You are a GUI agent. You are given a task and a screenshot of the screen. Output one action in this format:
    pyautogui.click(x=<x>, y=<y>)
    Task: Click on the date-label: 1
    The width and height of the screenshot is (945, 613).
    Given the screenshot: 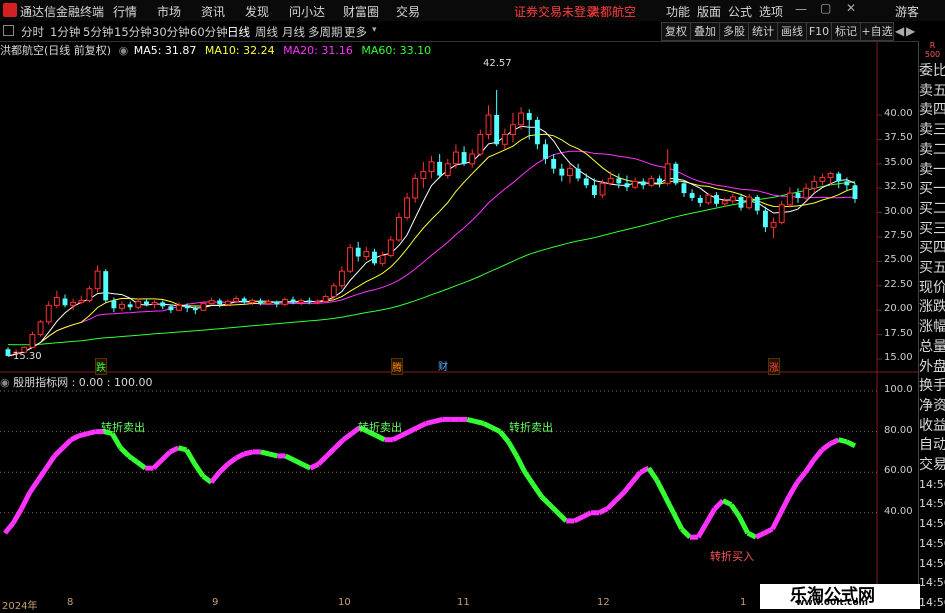 What is the action you would take?
    pyautogui.click(x=743, y=602)
    